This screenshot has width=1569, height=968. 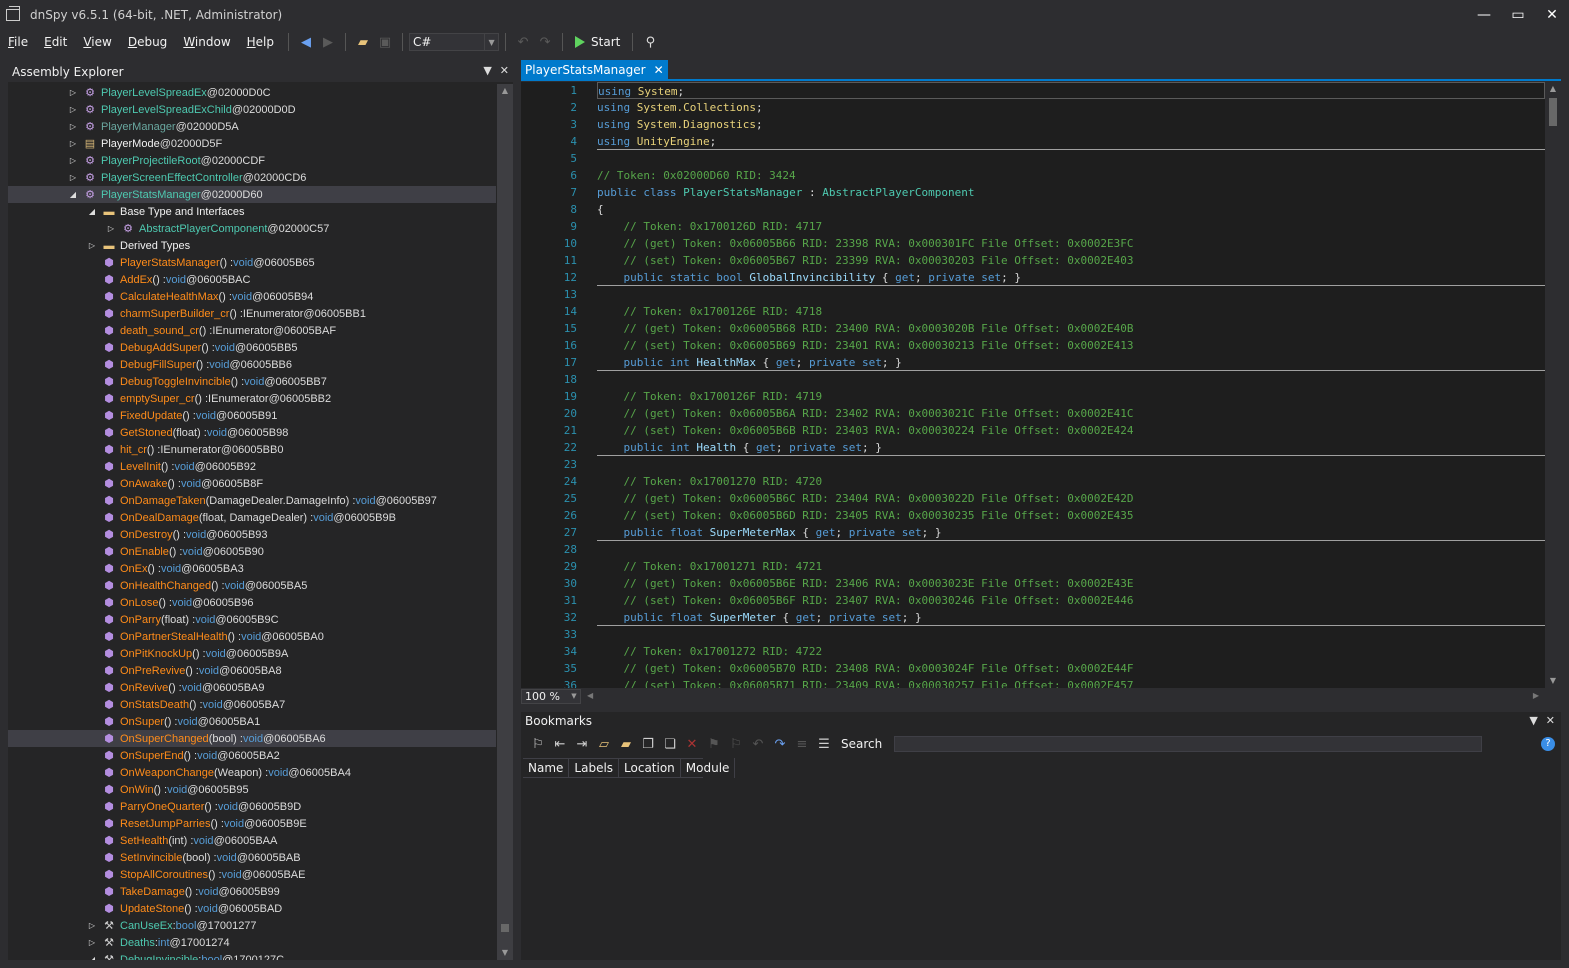 What do you see at coordinates (252, 194) in the screenshot?
I see `tree-row: ◢ ⚙ PlayerStatsManager @02000D60` at bounding box center [252, 194].